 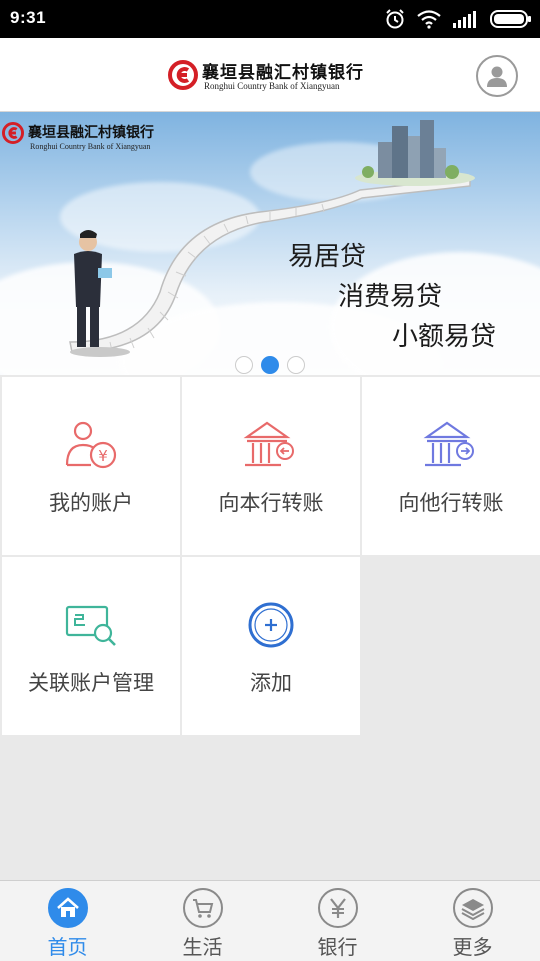 I want to click on layers-icon, so click(x=473, y=909).